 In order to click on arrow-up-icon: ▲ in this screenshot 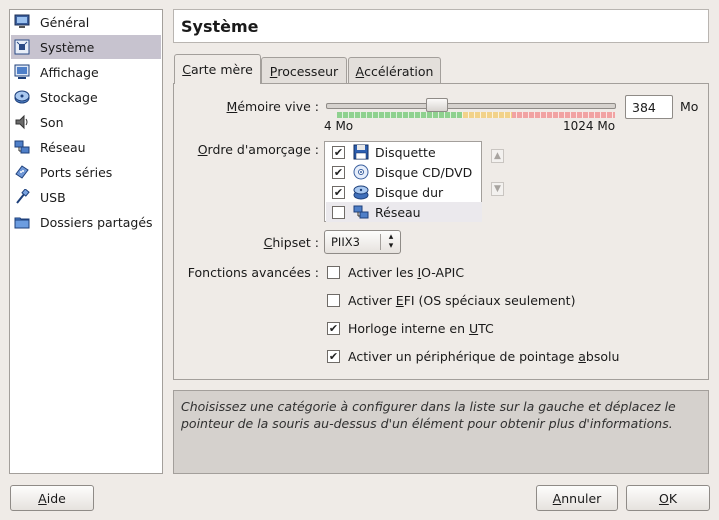, I will do `click(497, 156)`.